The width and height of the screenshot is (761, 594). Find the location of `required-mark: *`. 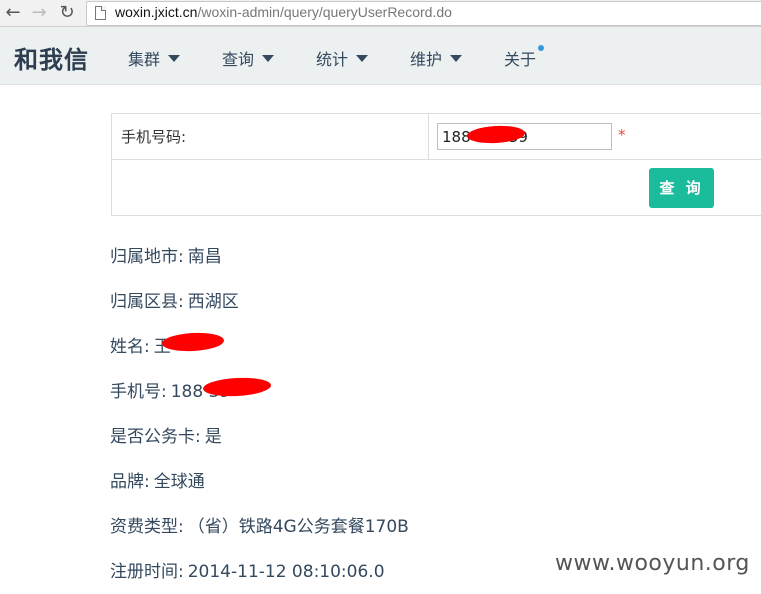

required-mark: * is located at coordinates (622, 135).